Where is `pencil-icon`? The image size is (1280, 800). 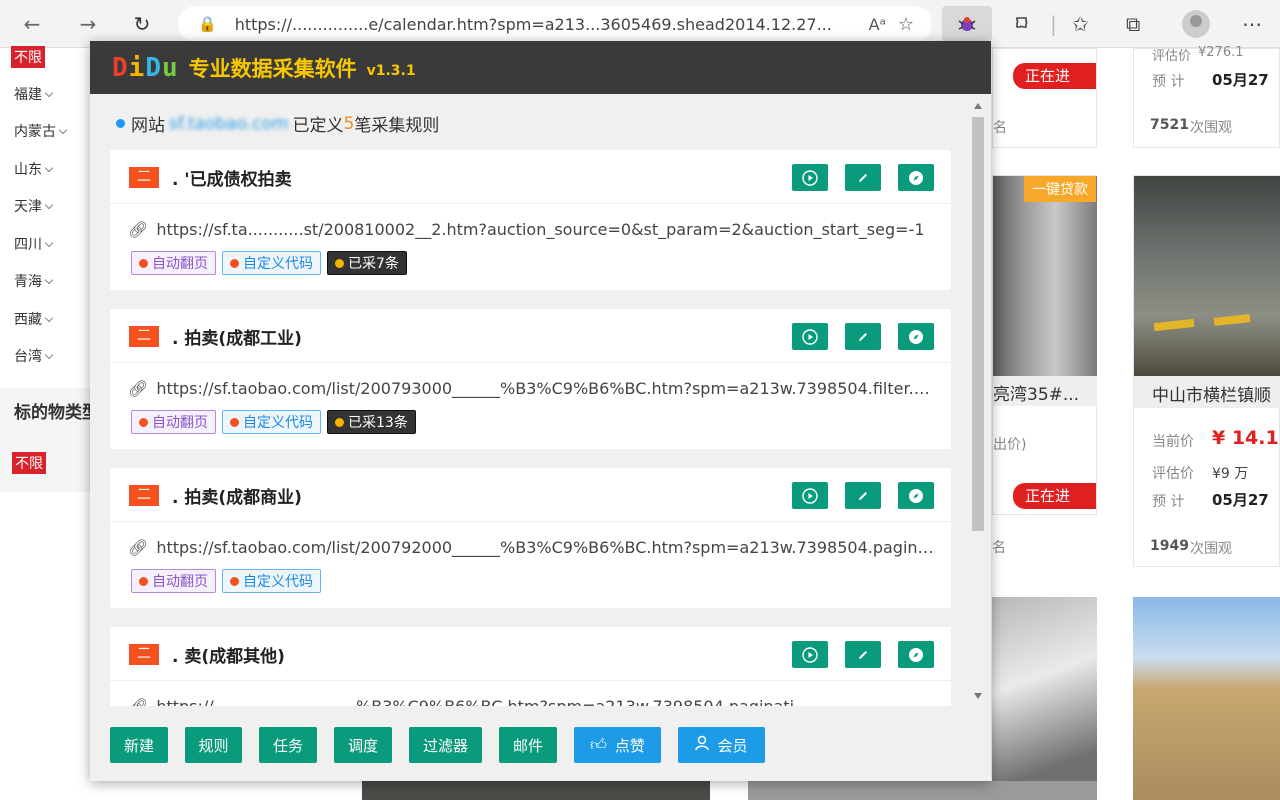 pencil-icon is located at coordinates (863, 177).